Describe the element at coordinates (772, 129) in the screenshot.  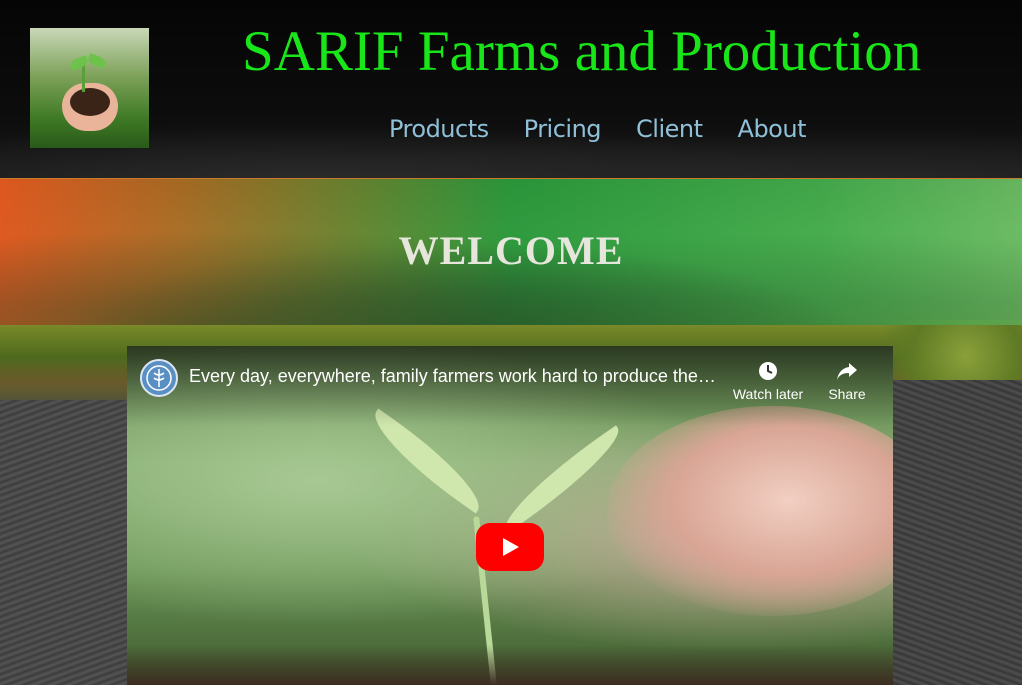
I see `nav-link-about: About` at that location.